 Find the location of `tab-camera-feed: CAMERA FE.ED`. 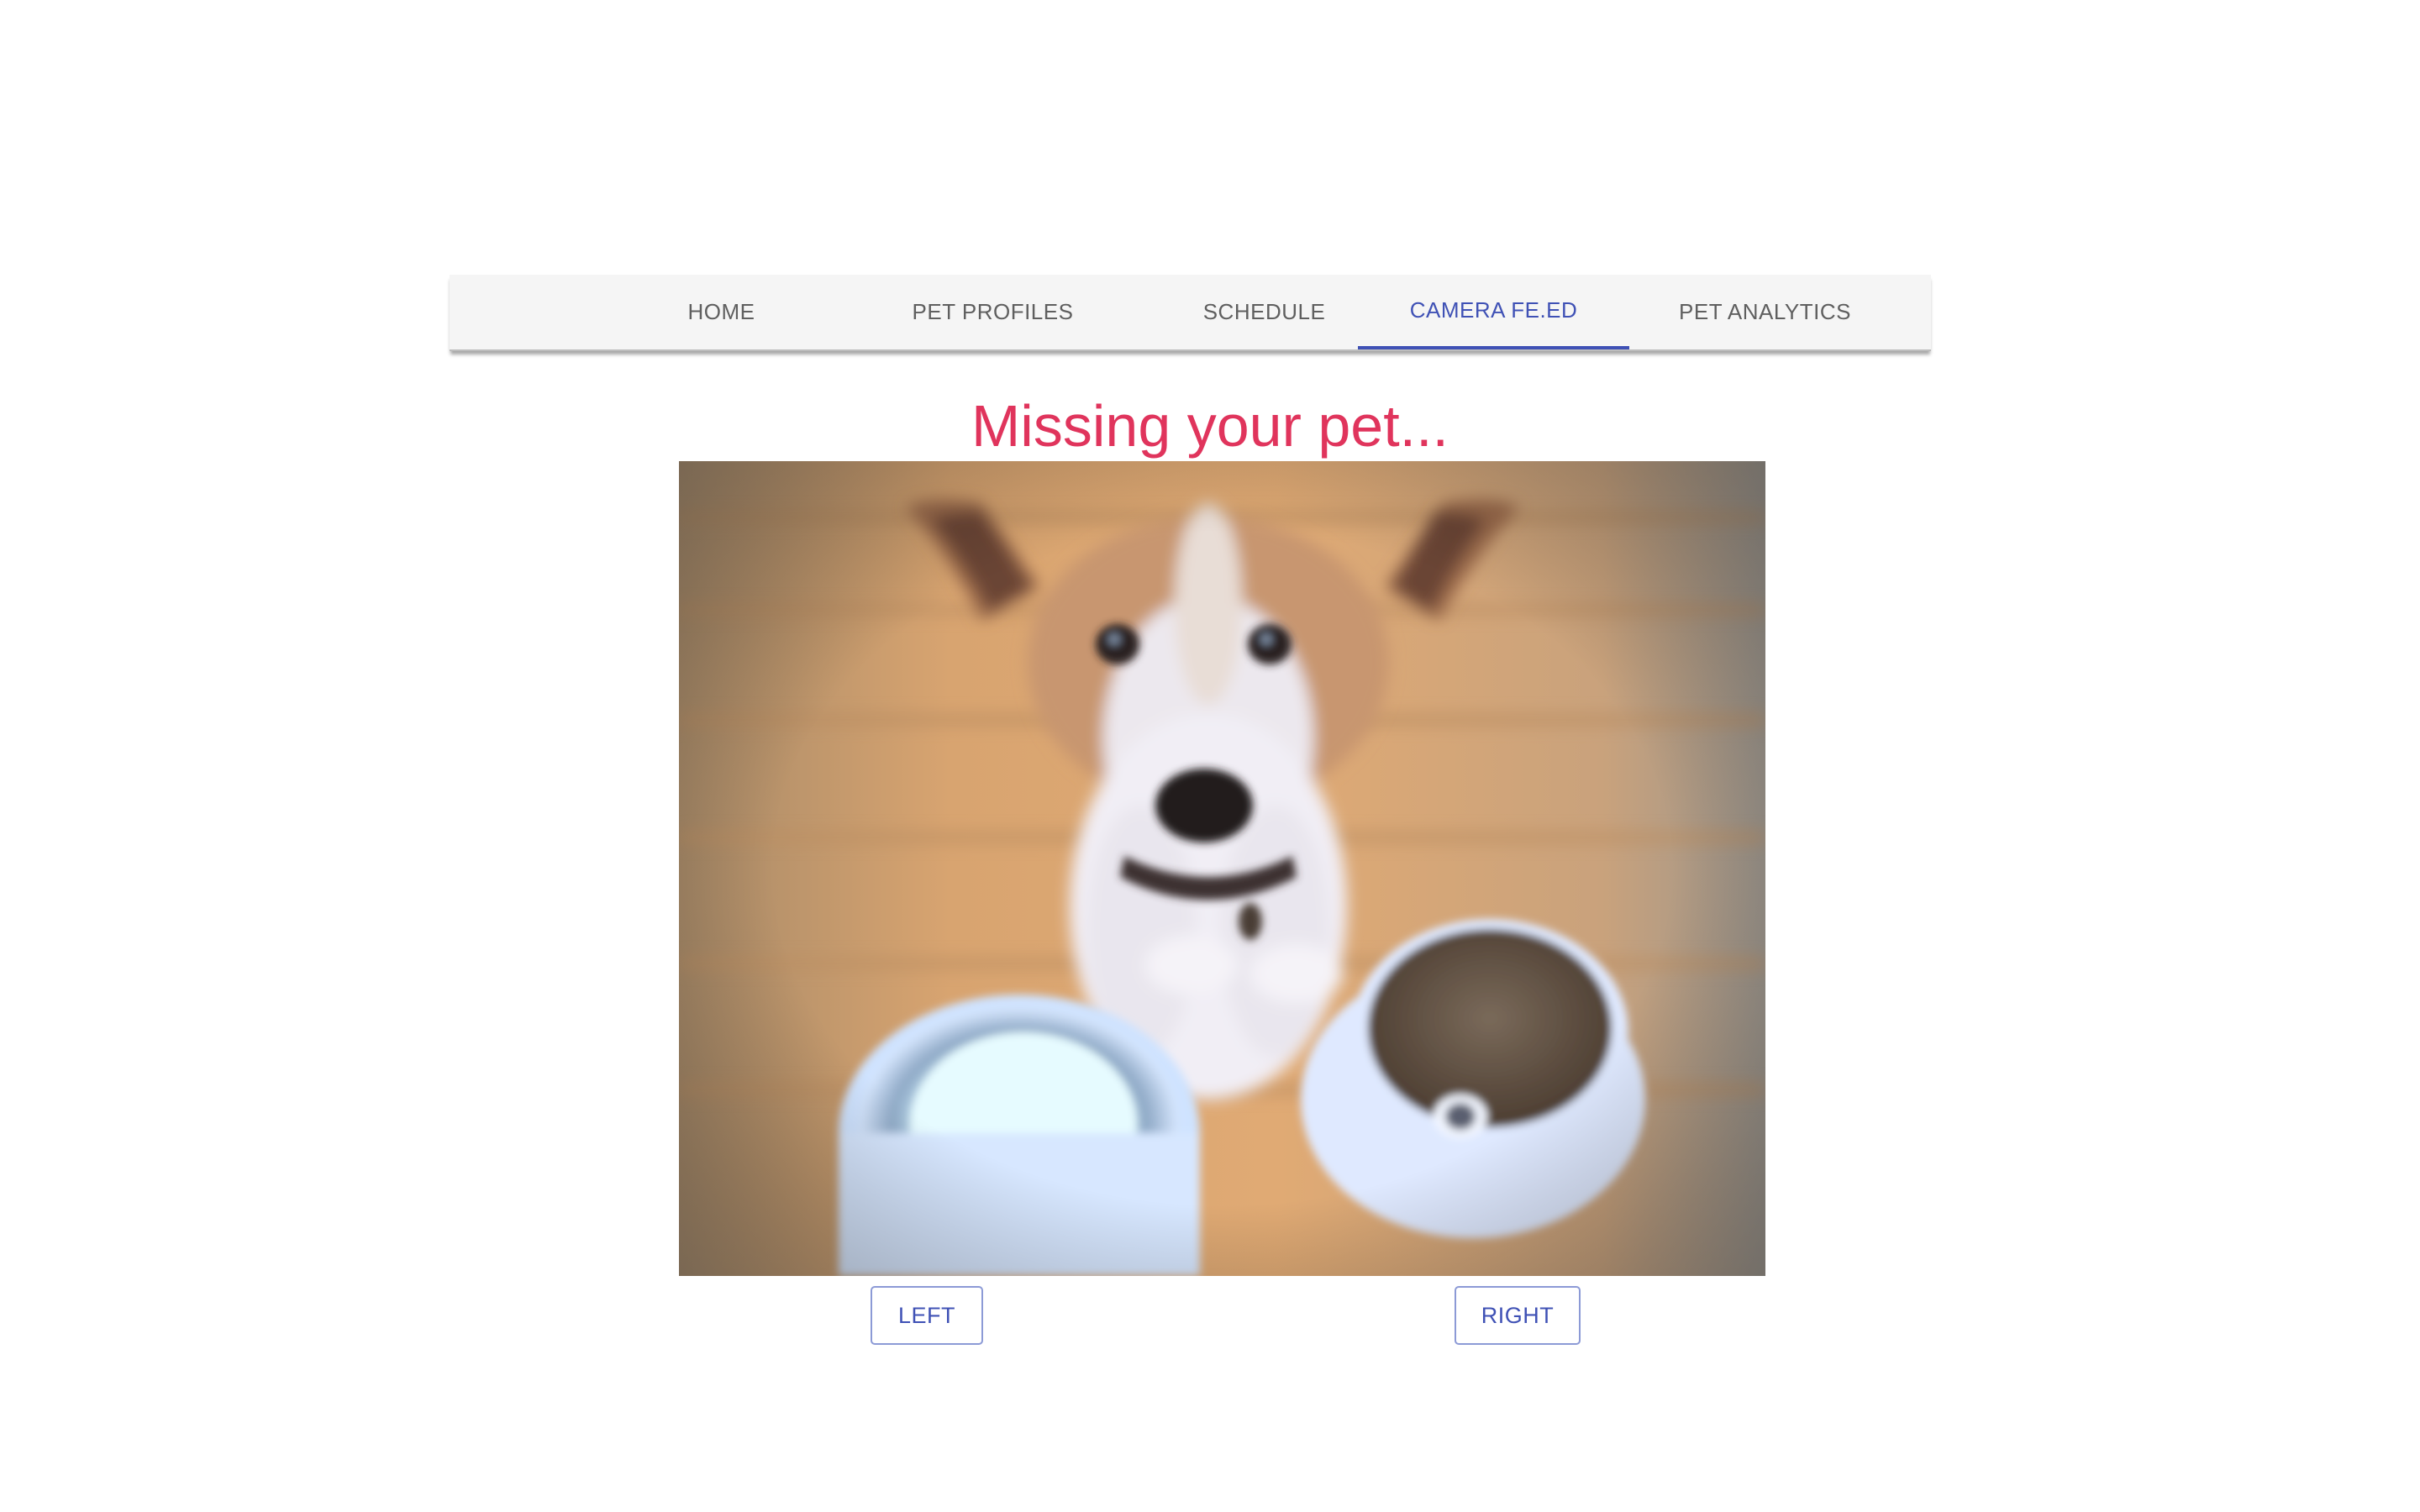

tab-camera-feed: CAMERA FE.ED is located at coordinates (1494, 312).